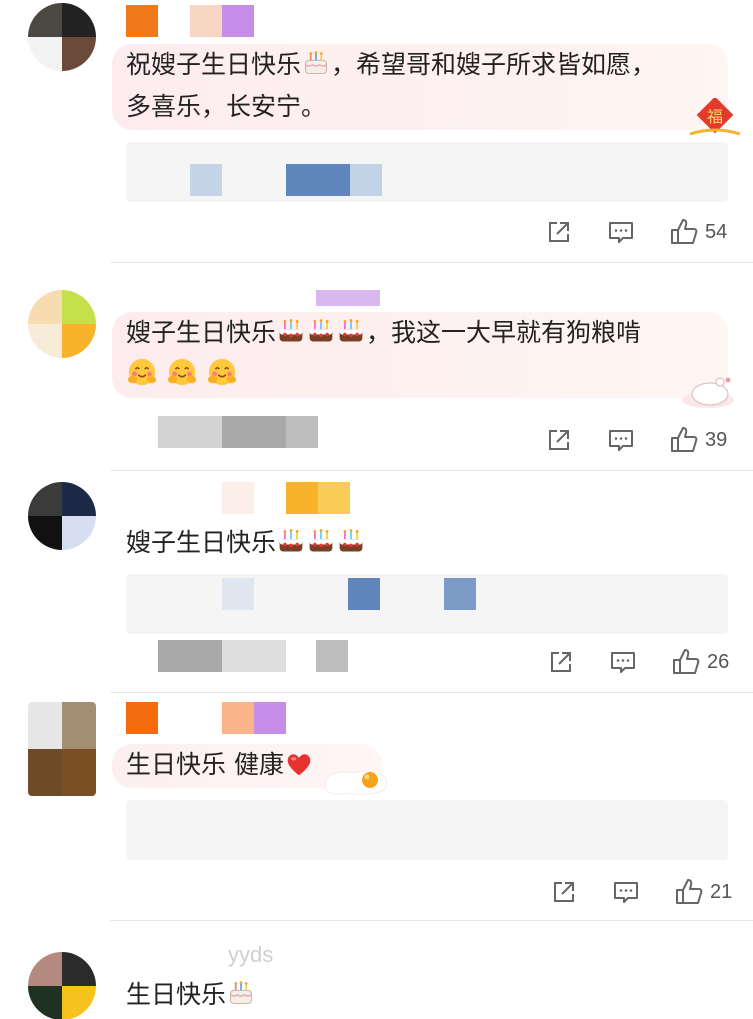 This screenshot has height=1019, width=753. I want to click on comment-bubble: 嫂子生日快乐, so click(262, 544).